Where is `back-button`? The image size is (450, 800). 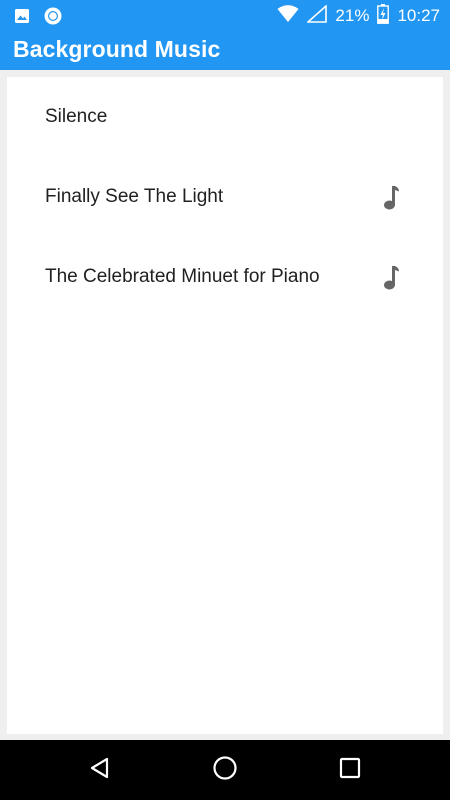 back-button is located at coordinates (100, 770).